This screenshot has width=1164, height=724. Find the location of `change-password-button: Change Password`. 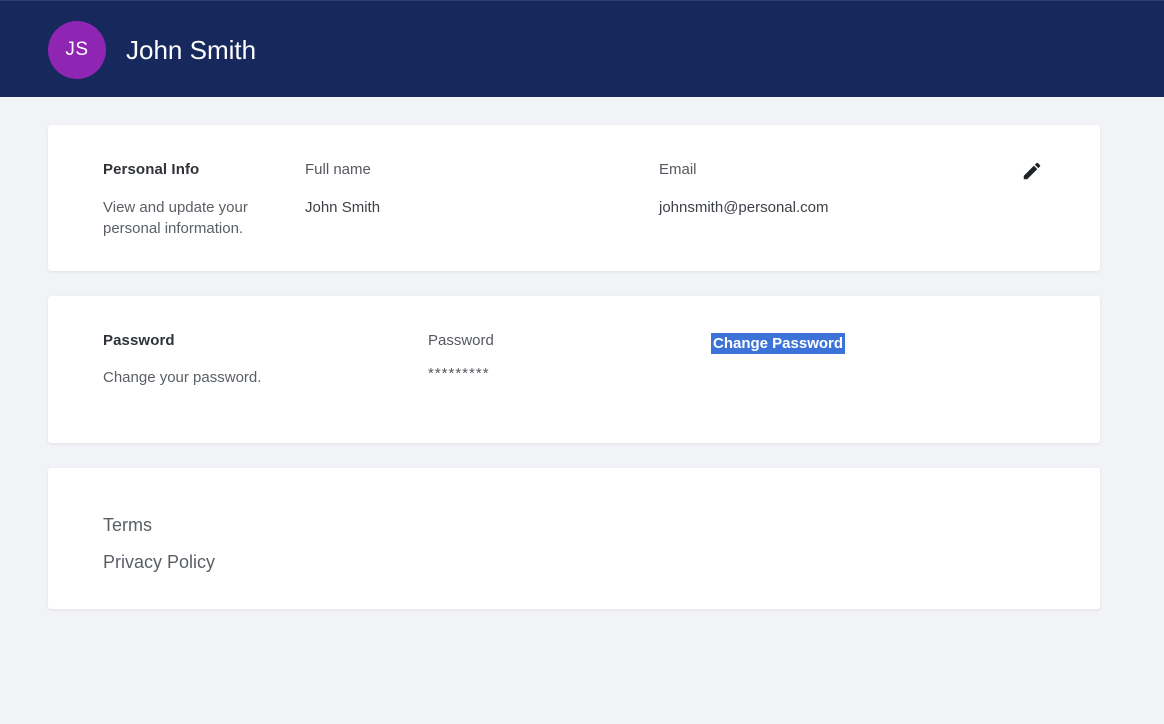

change-password-button: Change Password is located at coordinates (778, 343).